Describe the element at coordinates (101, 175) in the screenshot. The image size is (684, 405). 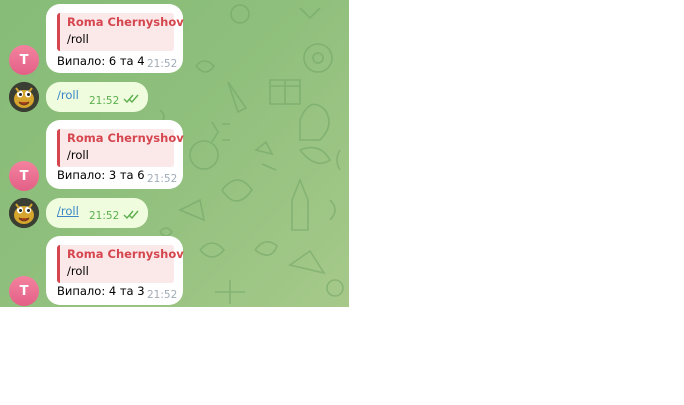
I see `message-text: Випало: 3 та 6` at that location.